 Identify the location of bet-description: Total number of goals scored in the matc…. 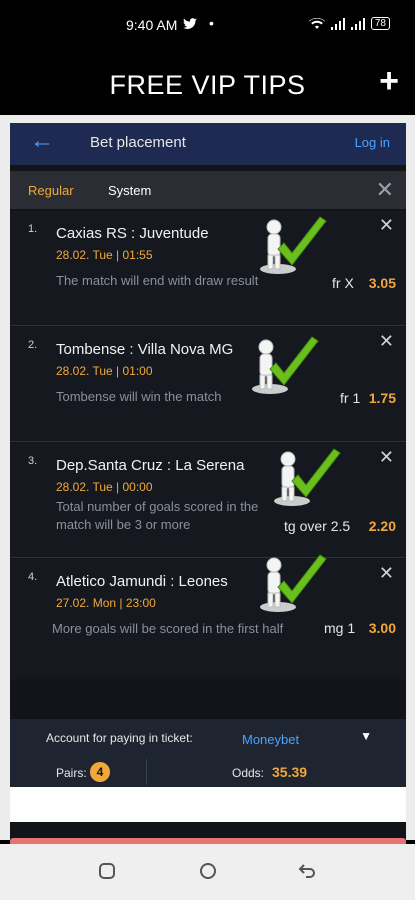
(157, 515).